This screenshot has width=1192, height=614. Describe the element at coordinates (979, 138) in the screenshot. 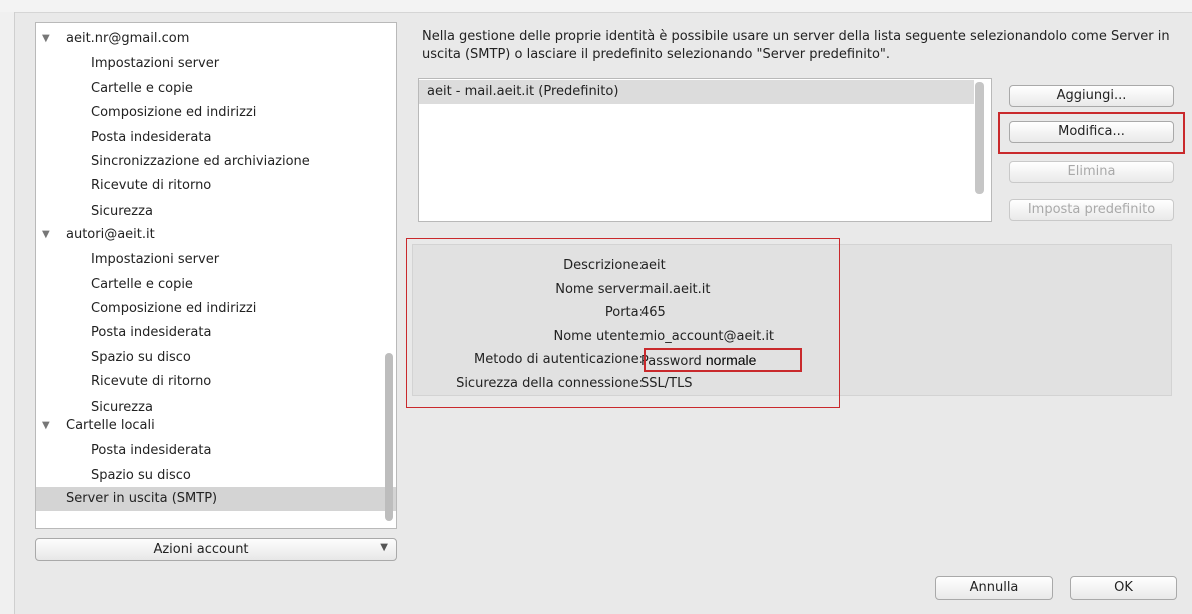

I see `server-list-scrollbar` at that location.